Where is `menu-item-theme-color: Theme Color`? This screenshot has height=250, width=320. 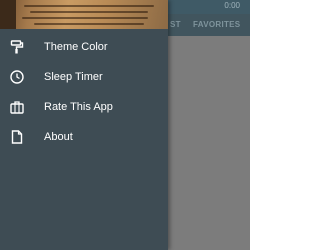 menu-item-theme-color: Theme Color is located at coordinates (84, 47).